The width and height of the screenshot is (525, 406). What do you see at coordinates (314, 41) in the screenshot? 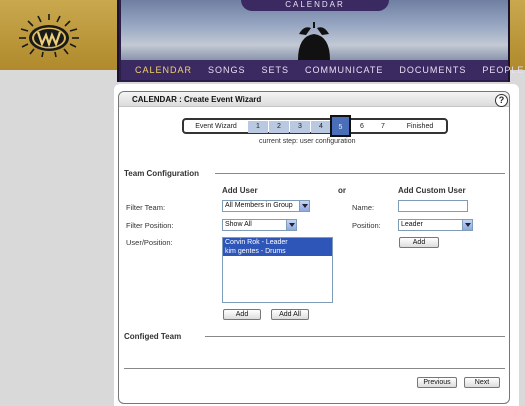
I see `alarm-clock-icon` at bounding box center [314, 41].